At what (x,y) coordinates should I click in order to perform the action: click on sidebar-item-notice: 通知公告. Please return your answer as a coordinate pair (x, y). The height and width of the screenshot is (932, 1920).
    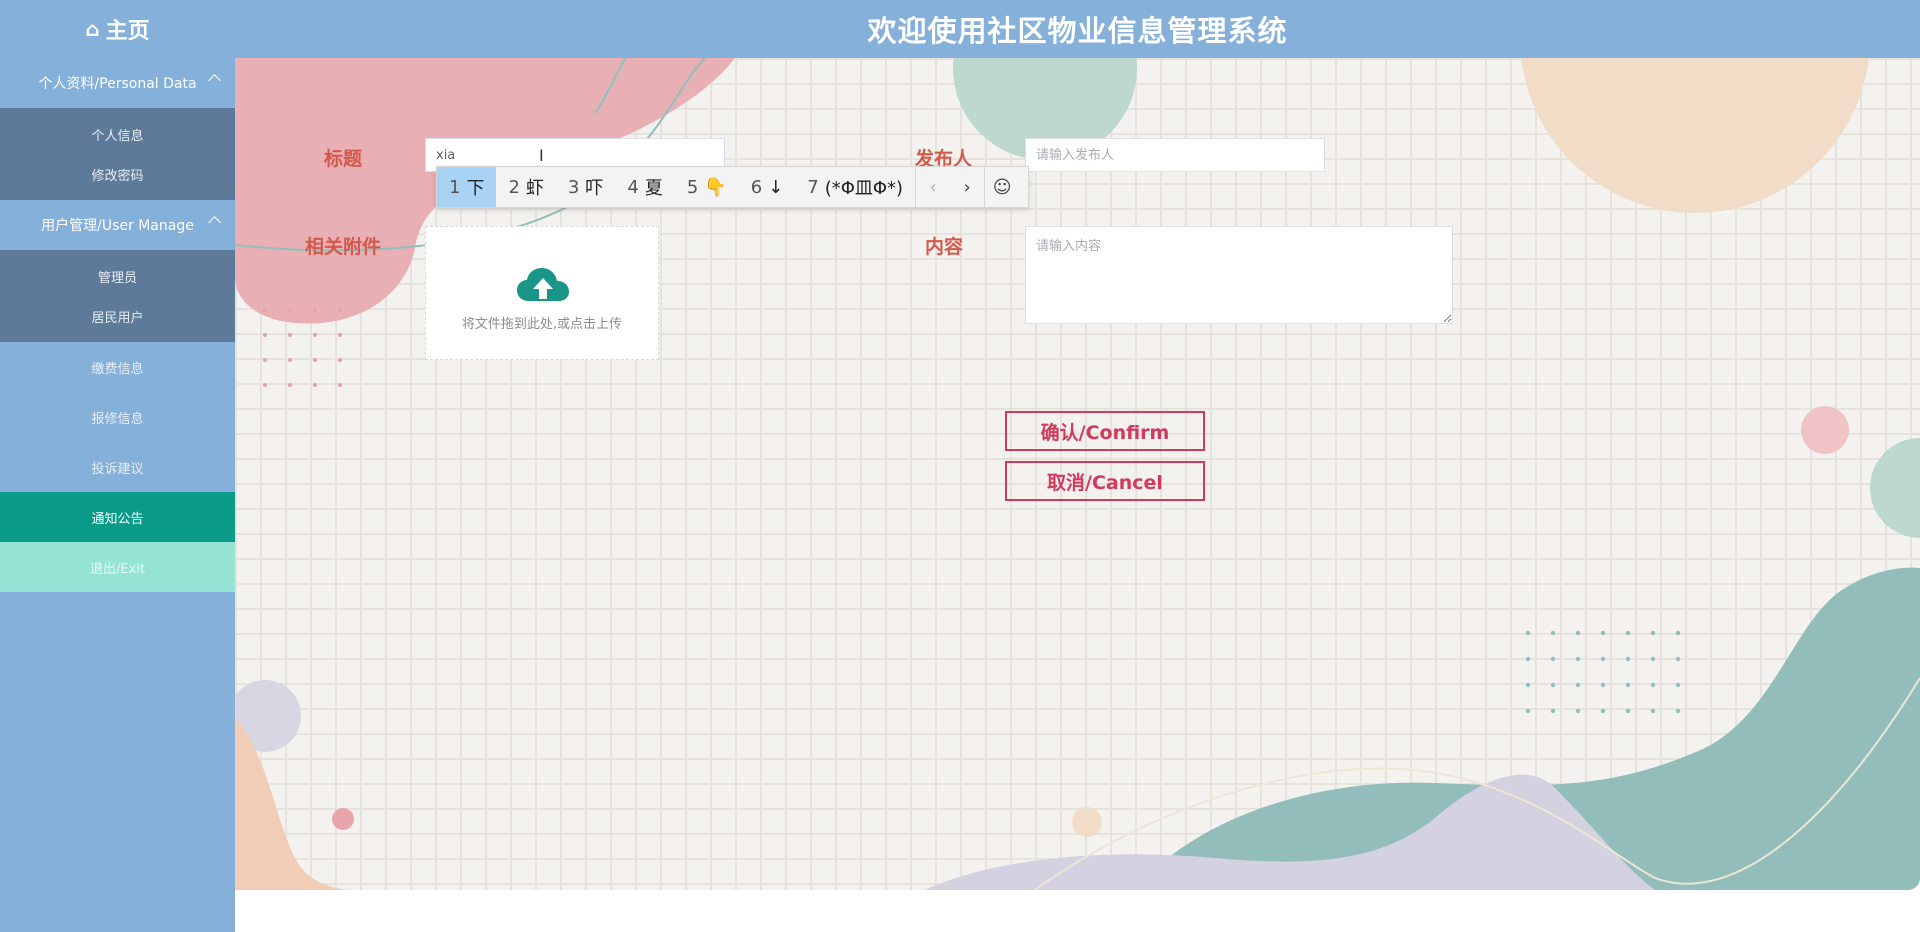
    Looking at the image, I should click on (117, 517).